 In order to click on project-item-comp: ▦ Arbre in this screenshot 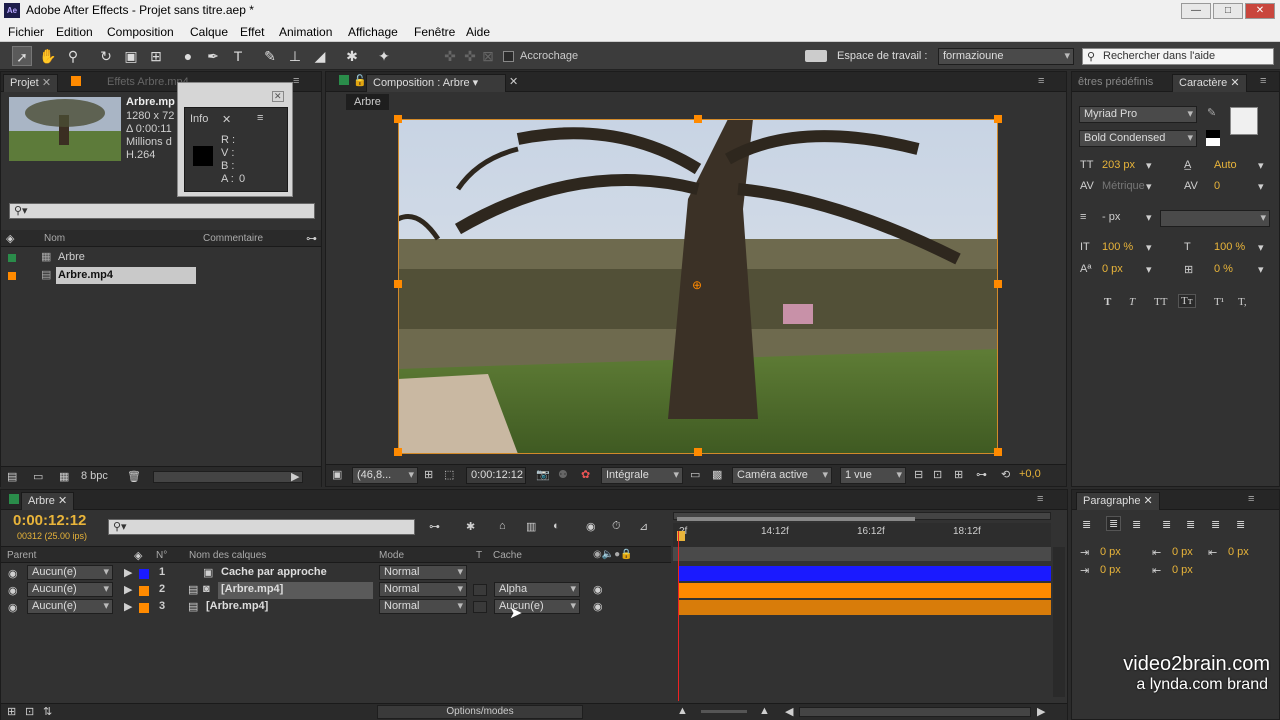, I will do `click(161, 257)`.